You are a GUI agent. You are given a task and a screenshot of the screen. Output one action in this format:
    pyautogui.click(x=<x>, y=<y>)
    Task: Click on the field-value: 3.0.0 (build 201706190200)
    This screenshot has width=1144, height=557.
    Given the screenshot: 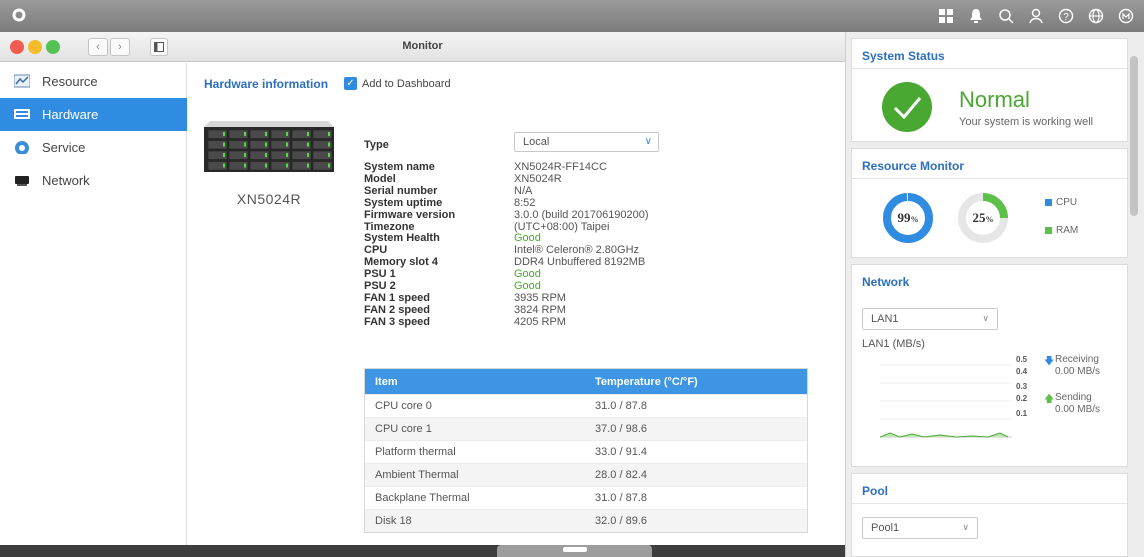 What is the action you would take?
    pyautogui.click(x=581, y=214)
    